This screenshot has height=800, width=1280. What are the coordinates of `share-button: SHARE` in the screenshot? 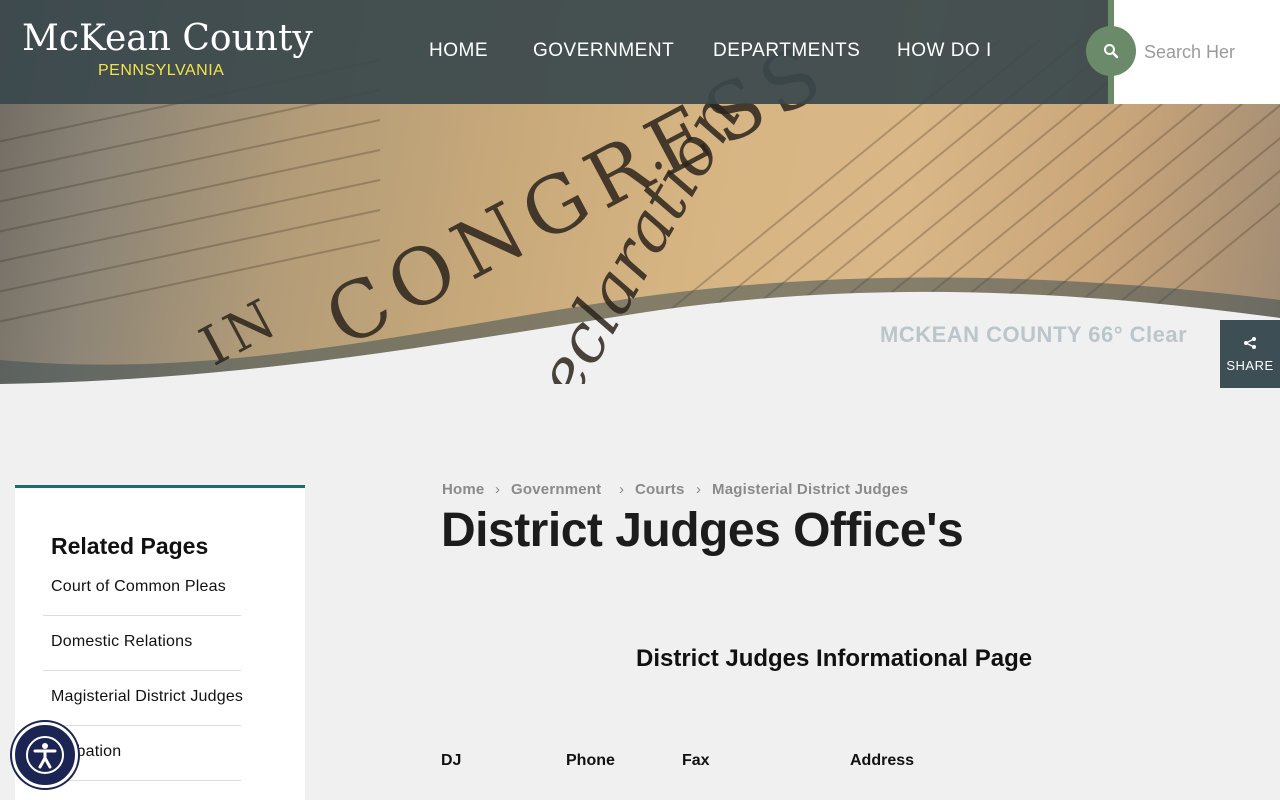 It's located at (1250, 354).